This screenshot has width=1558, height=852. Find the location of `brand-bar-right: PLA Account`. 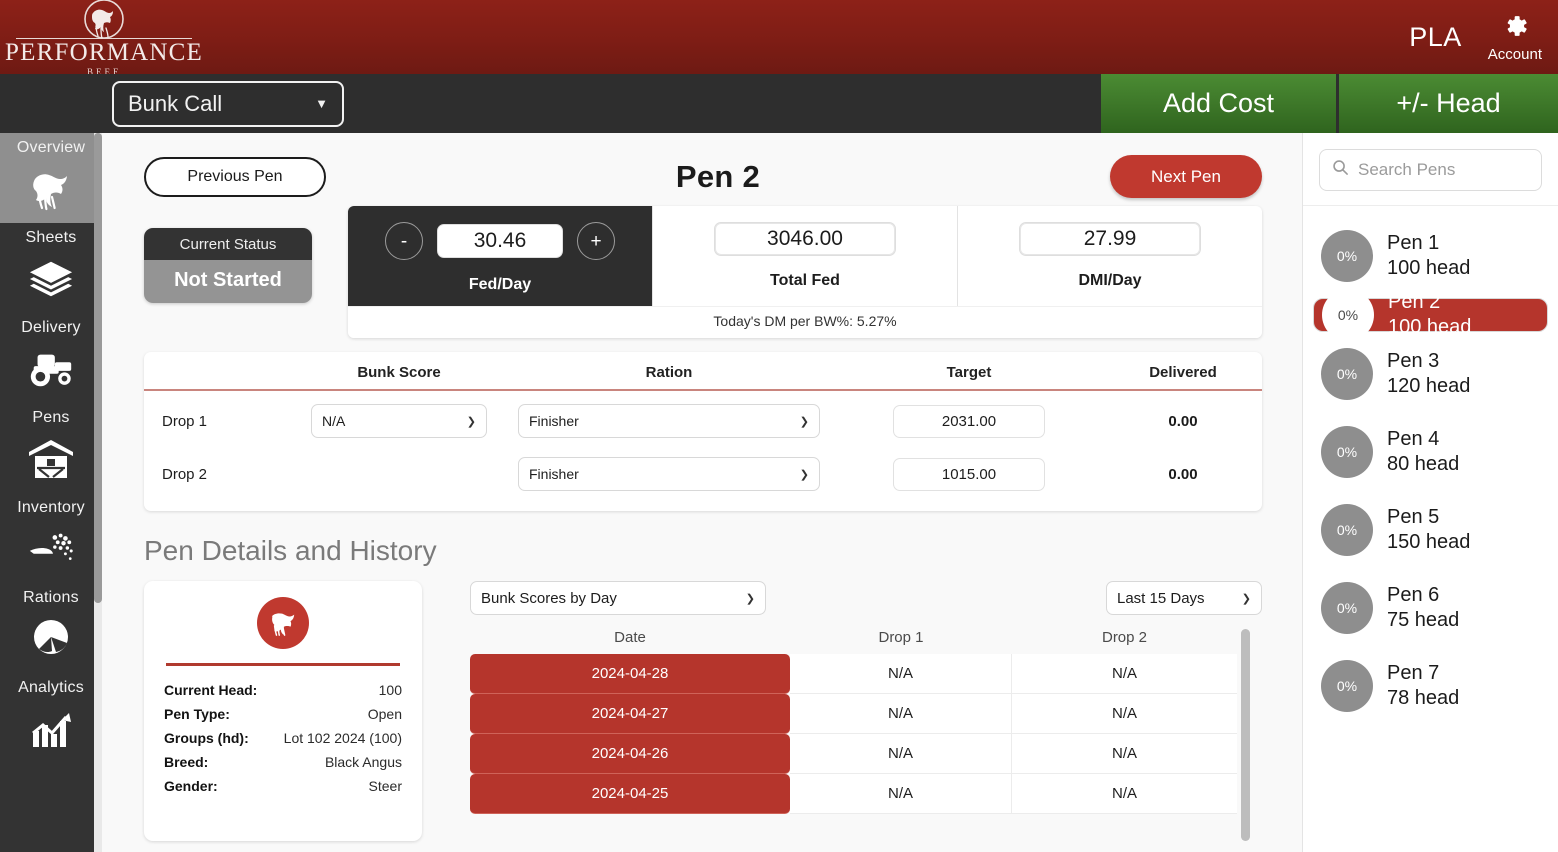

brand-bar-right: PLA Account is located at coordinates (1483, 37).